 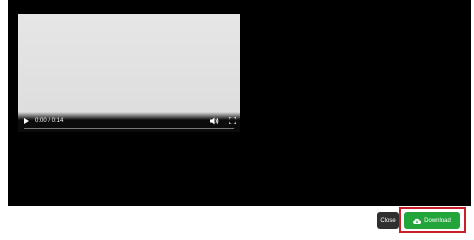 What do you see at coordinates (388, 220) in the screenshot?
I see `close-button: Close` at bounding box center [388, 220].